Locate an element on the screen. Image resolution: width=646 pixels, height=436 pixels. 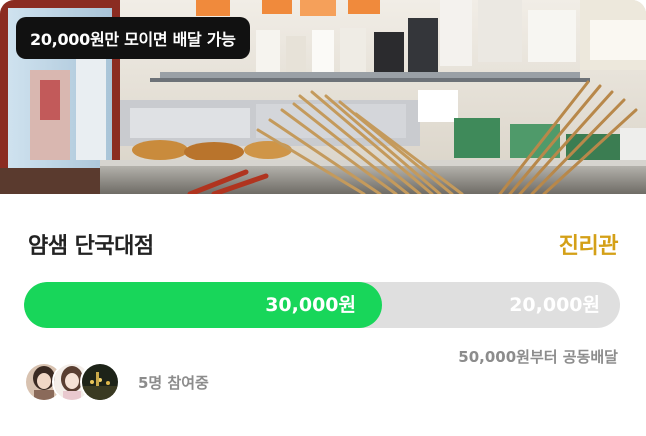
store-name: 얌샘 단국대점 is located at coordinates (91, 246).